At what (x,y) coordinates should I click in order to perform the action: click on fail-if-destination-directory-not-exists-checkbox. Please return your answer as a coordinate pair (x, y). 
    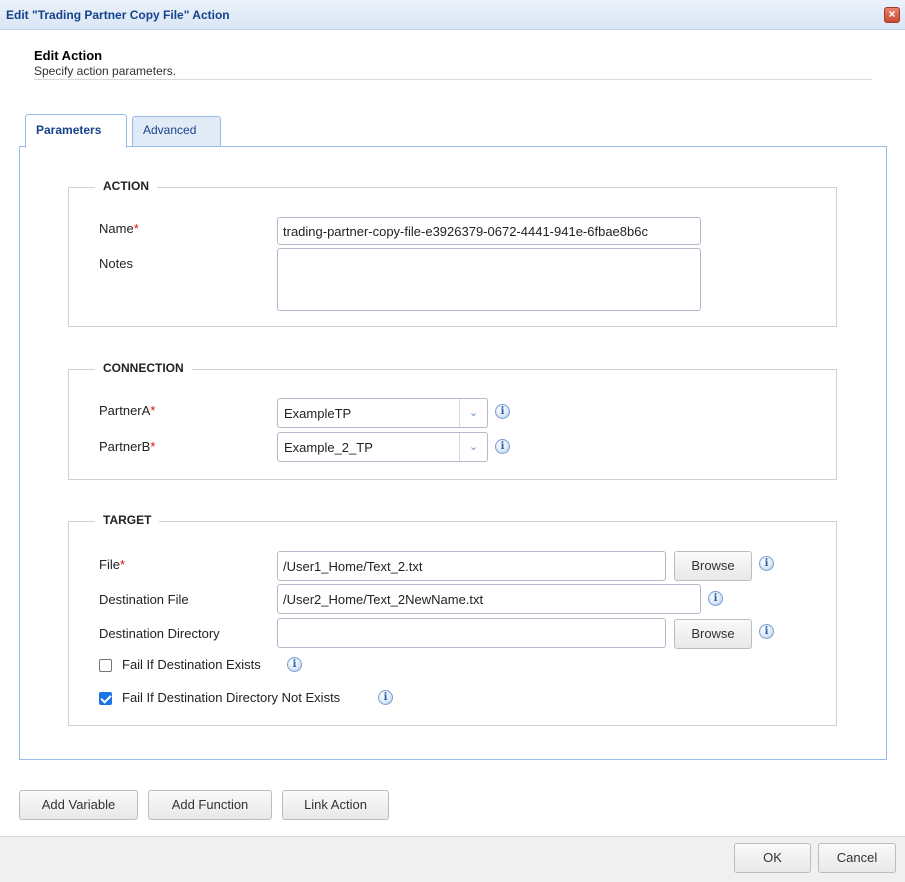
    Looking at the image, I should click on (105, 698).